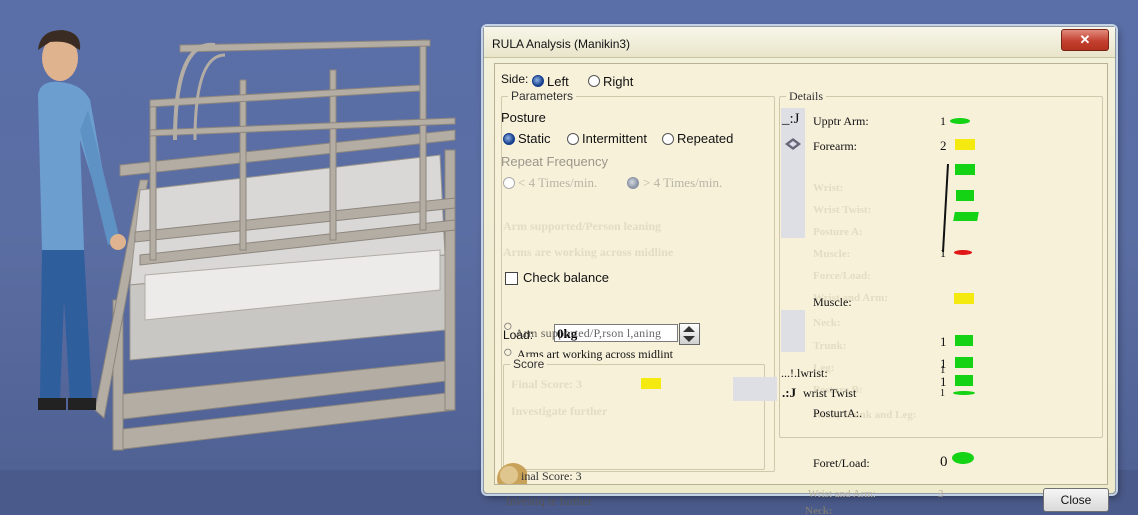 This screenshot has width=1138, height=515. I want to click on final-score-text: inal Score: 3, so click(551, 476).